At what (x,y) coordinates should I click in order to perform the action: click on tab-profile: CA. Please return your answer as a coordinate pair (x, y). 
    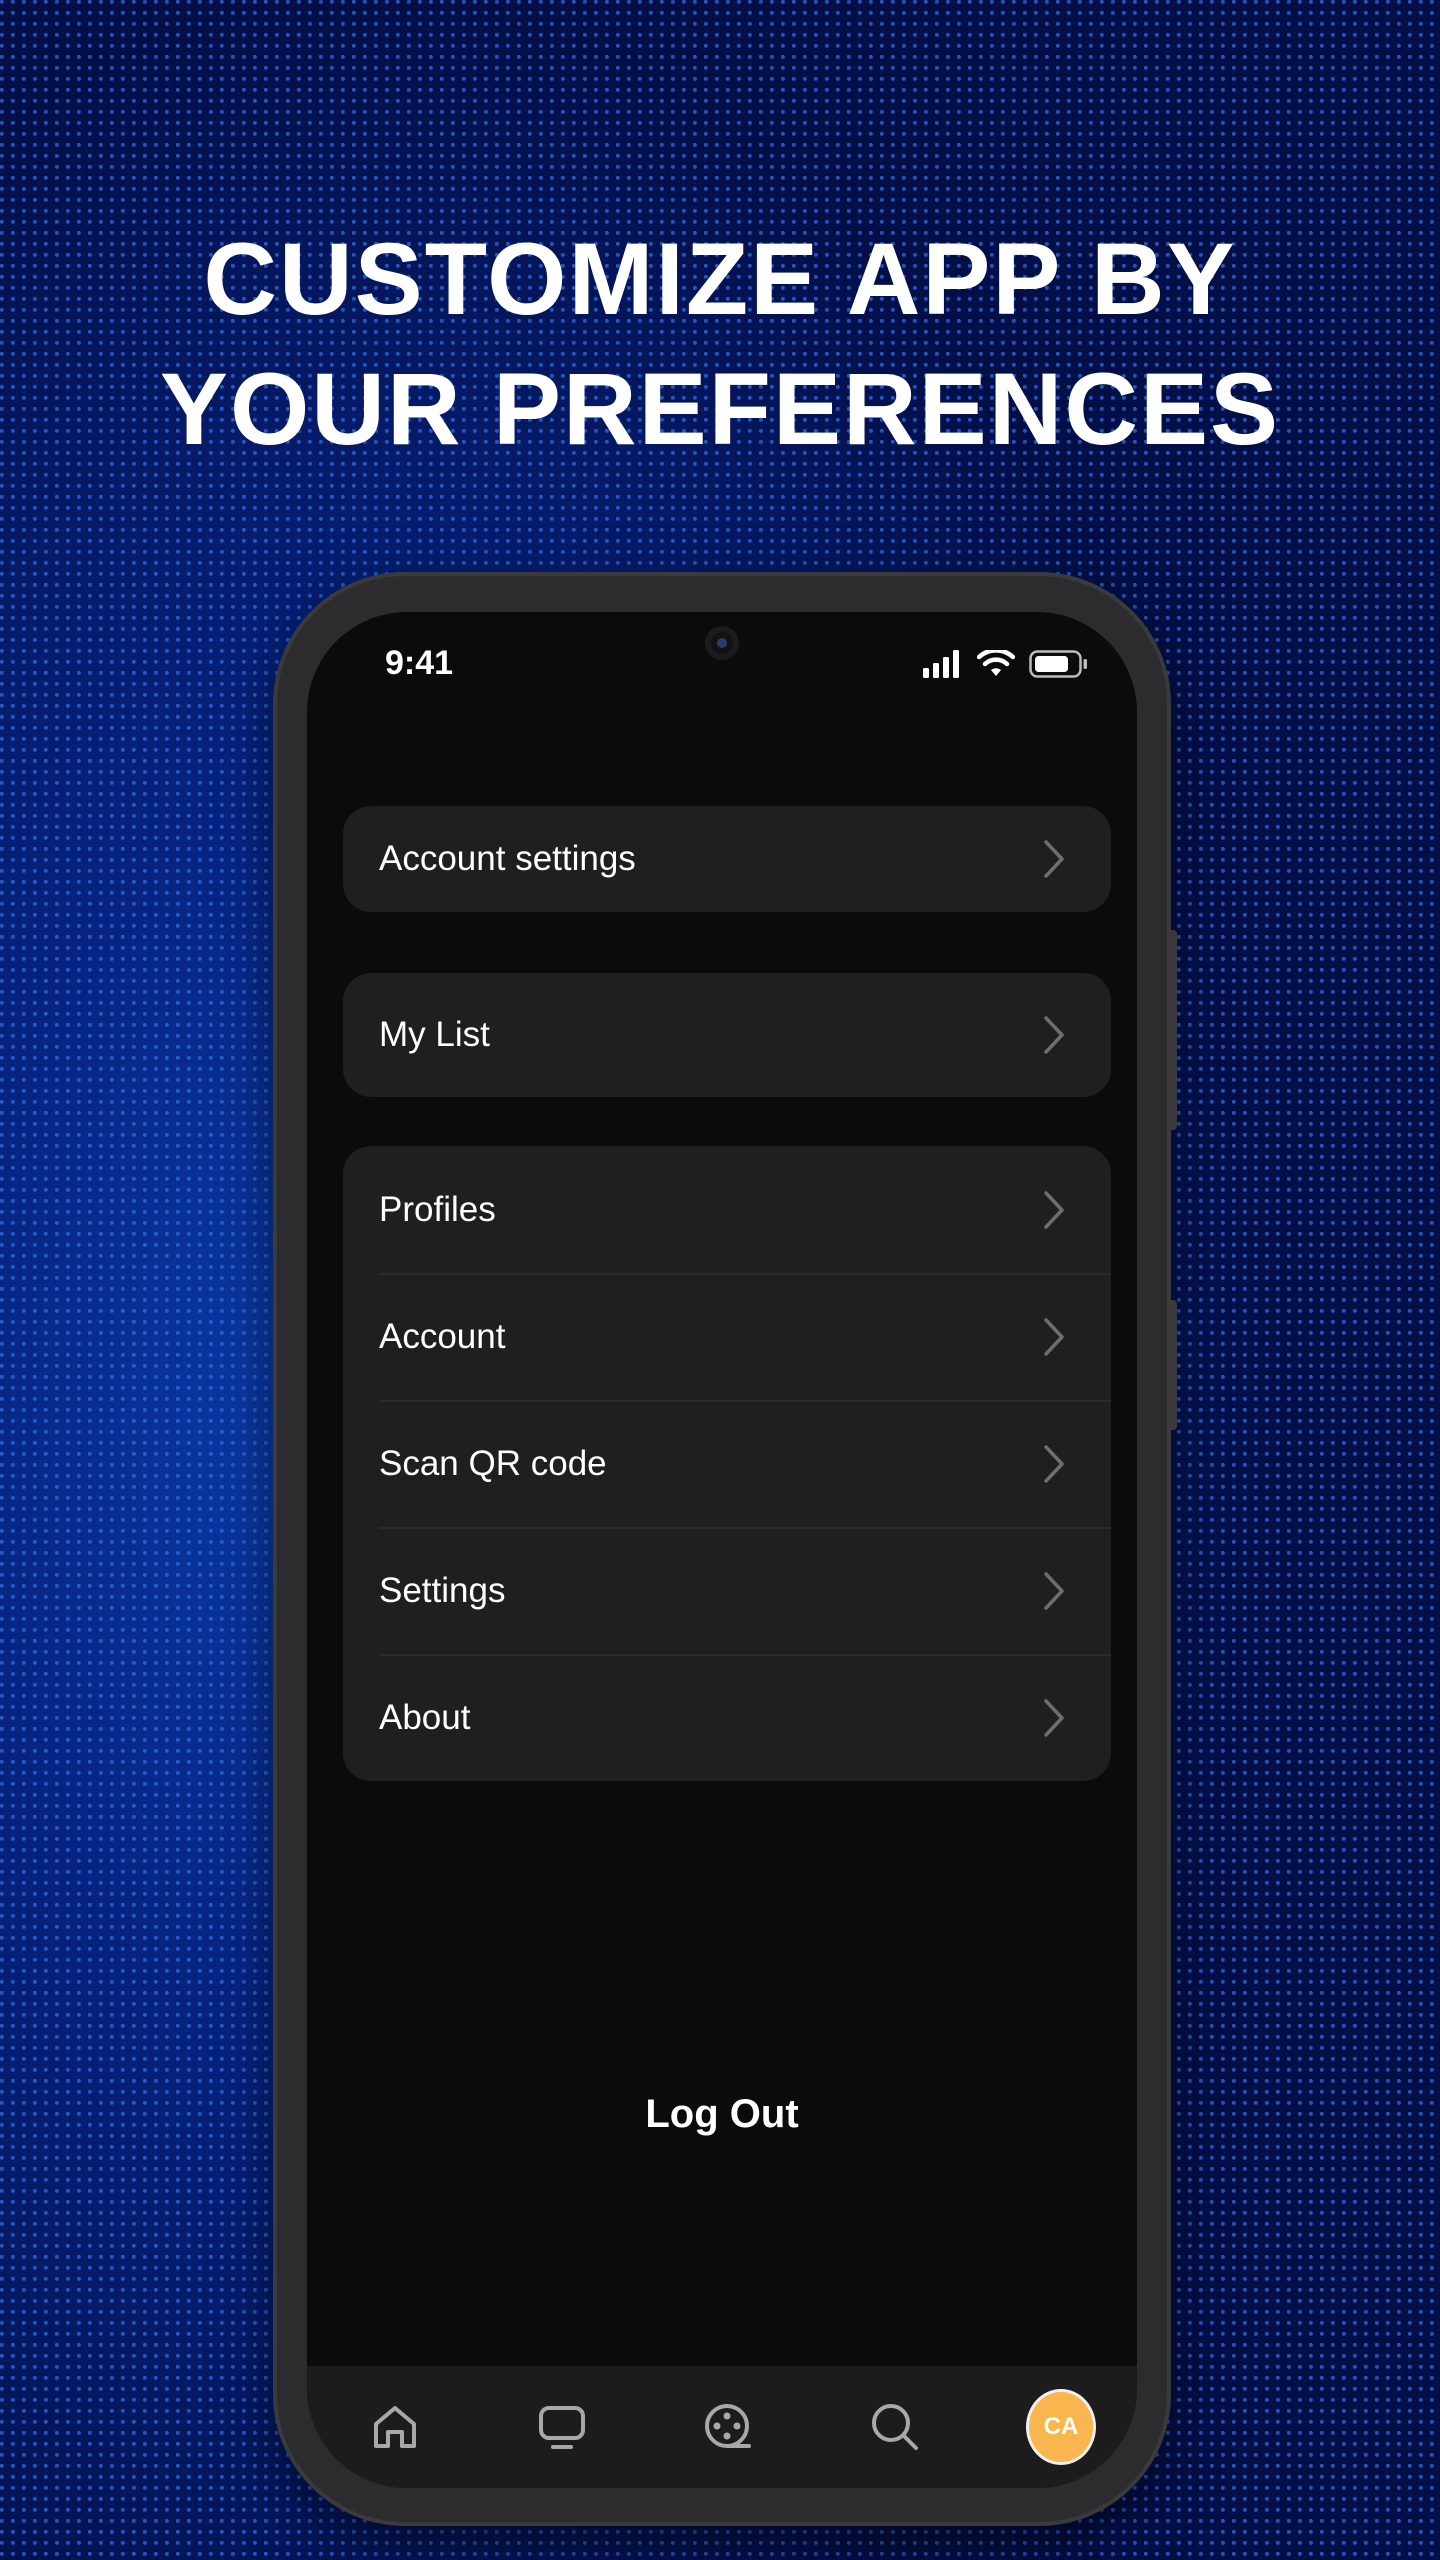
    Looking at the image, I should click on (1061, 2427).